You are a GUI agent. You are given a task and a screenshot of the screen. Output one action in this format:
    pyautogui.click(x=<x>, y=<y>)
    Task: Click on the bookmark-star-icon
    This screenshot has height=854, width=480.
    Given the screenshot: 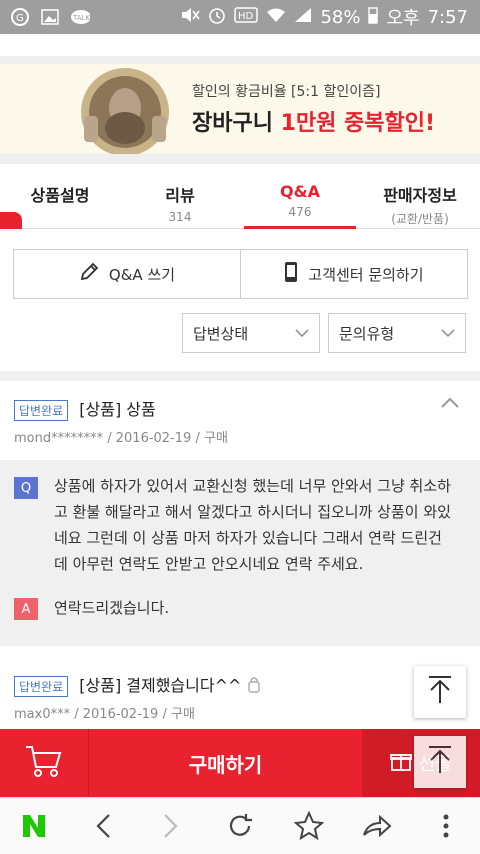 What is the action you would take?
    pyautogui.click(x=309, y=826)
    